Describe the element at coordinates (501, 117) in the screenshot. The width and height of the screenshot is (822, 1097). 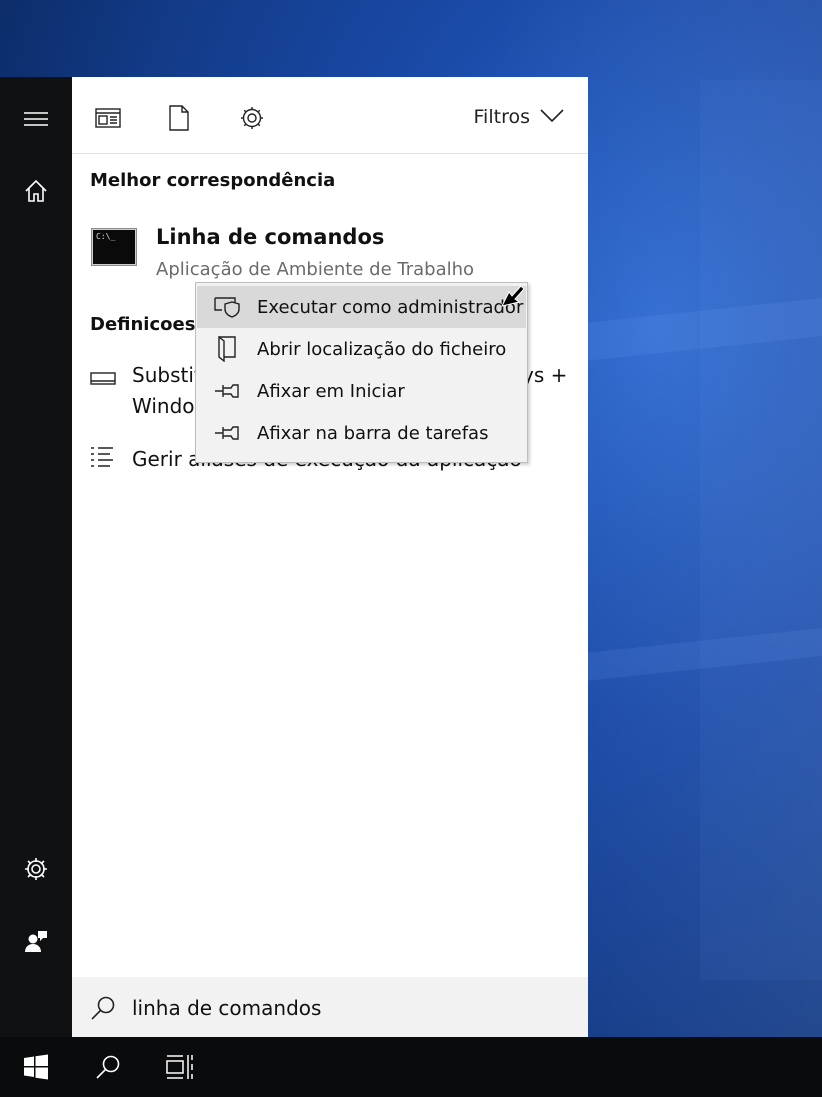
I see `filters-label: Filtros` at that location.